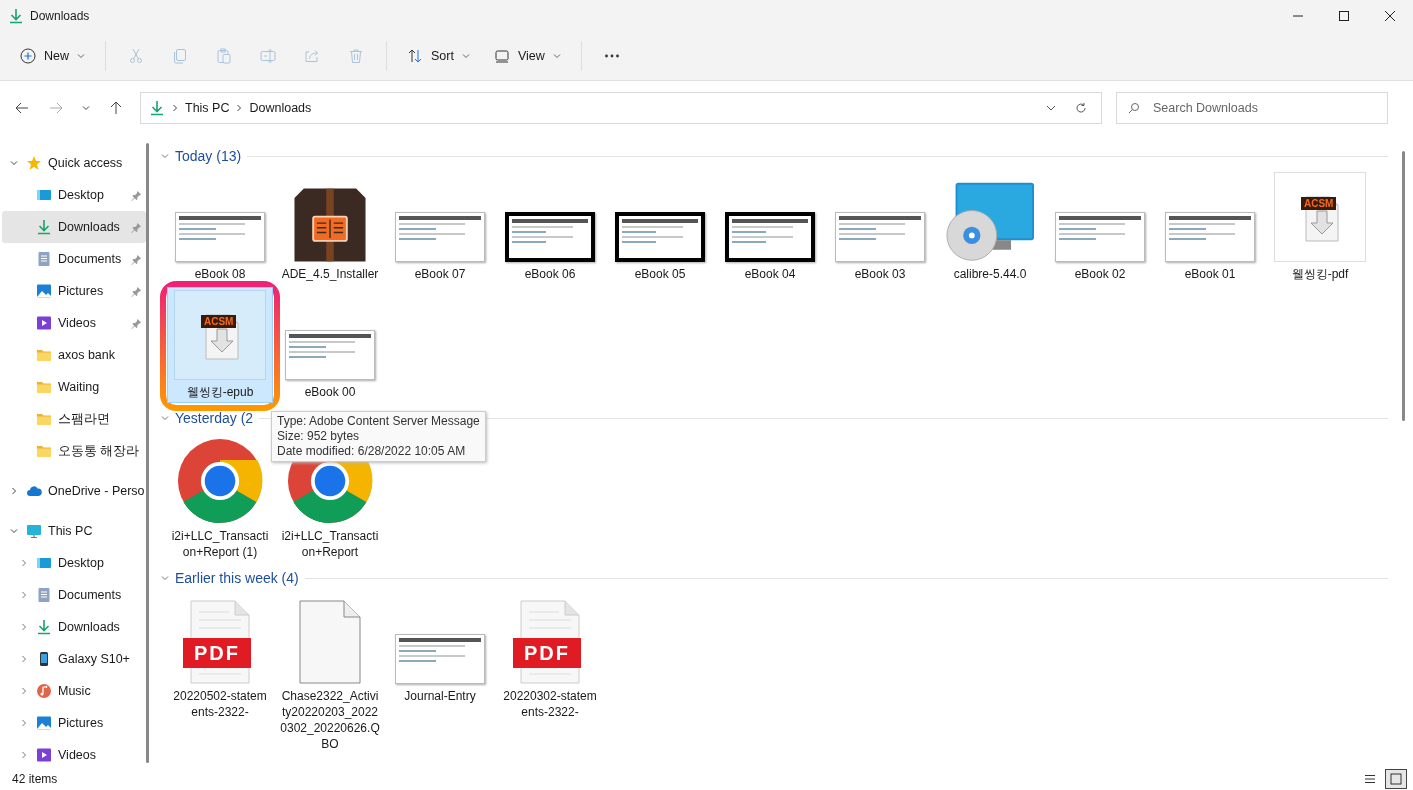 The width and height of the screenshot is (1413, 790). I want to click on file-item: i2i+LLC_Transaction+Report (1), so click(220, 497).